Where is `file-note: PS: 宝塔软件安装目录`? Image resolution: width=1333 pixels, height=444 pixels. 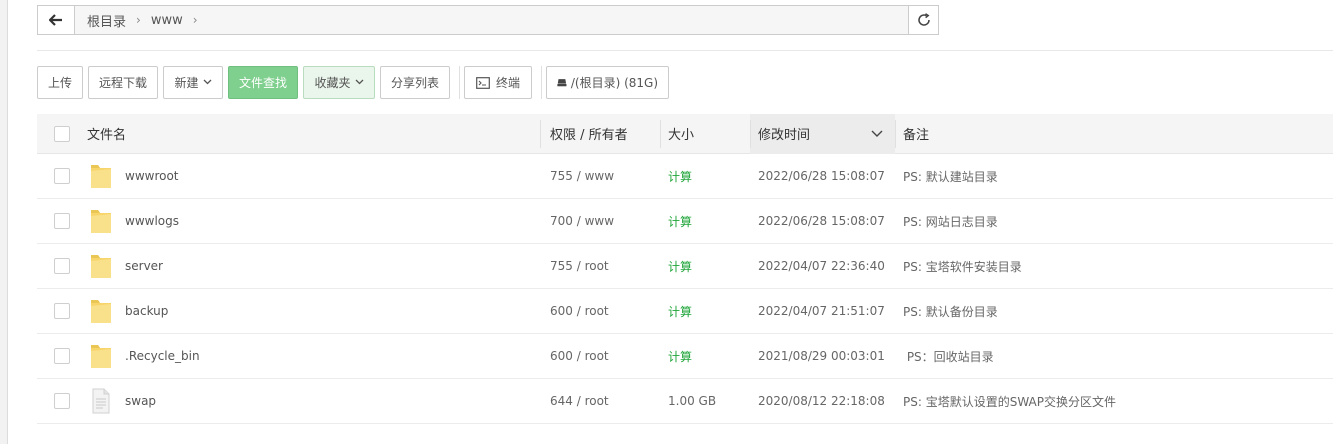
file-note: PS: 宝塔软件安装目录 is located at coordinates (962, 266).